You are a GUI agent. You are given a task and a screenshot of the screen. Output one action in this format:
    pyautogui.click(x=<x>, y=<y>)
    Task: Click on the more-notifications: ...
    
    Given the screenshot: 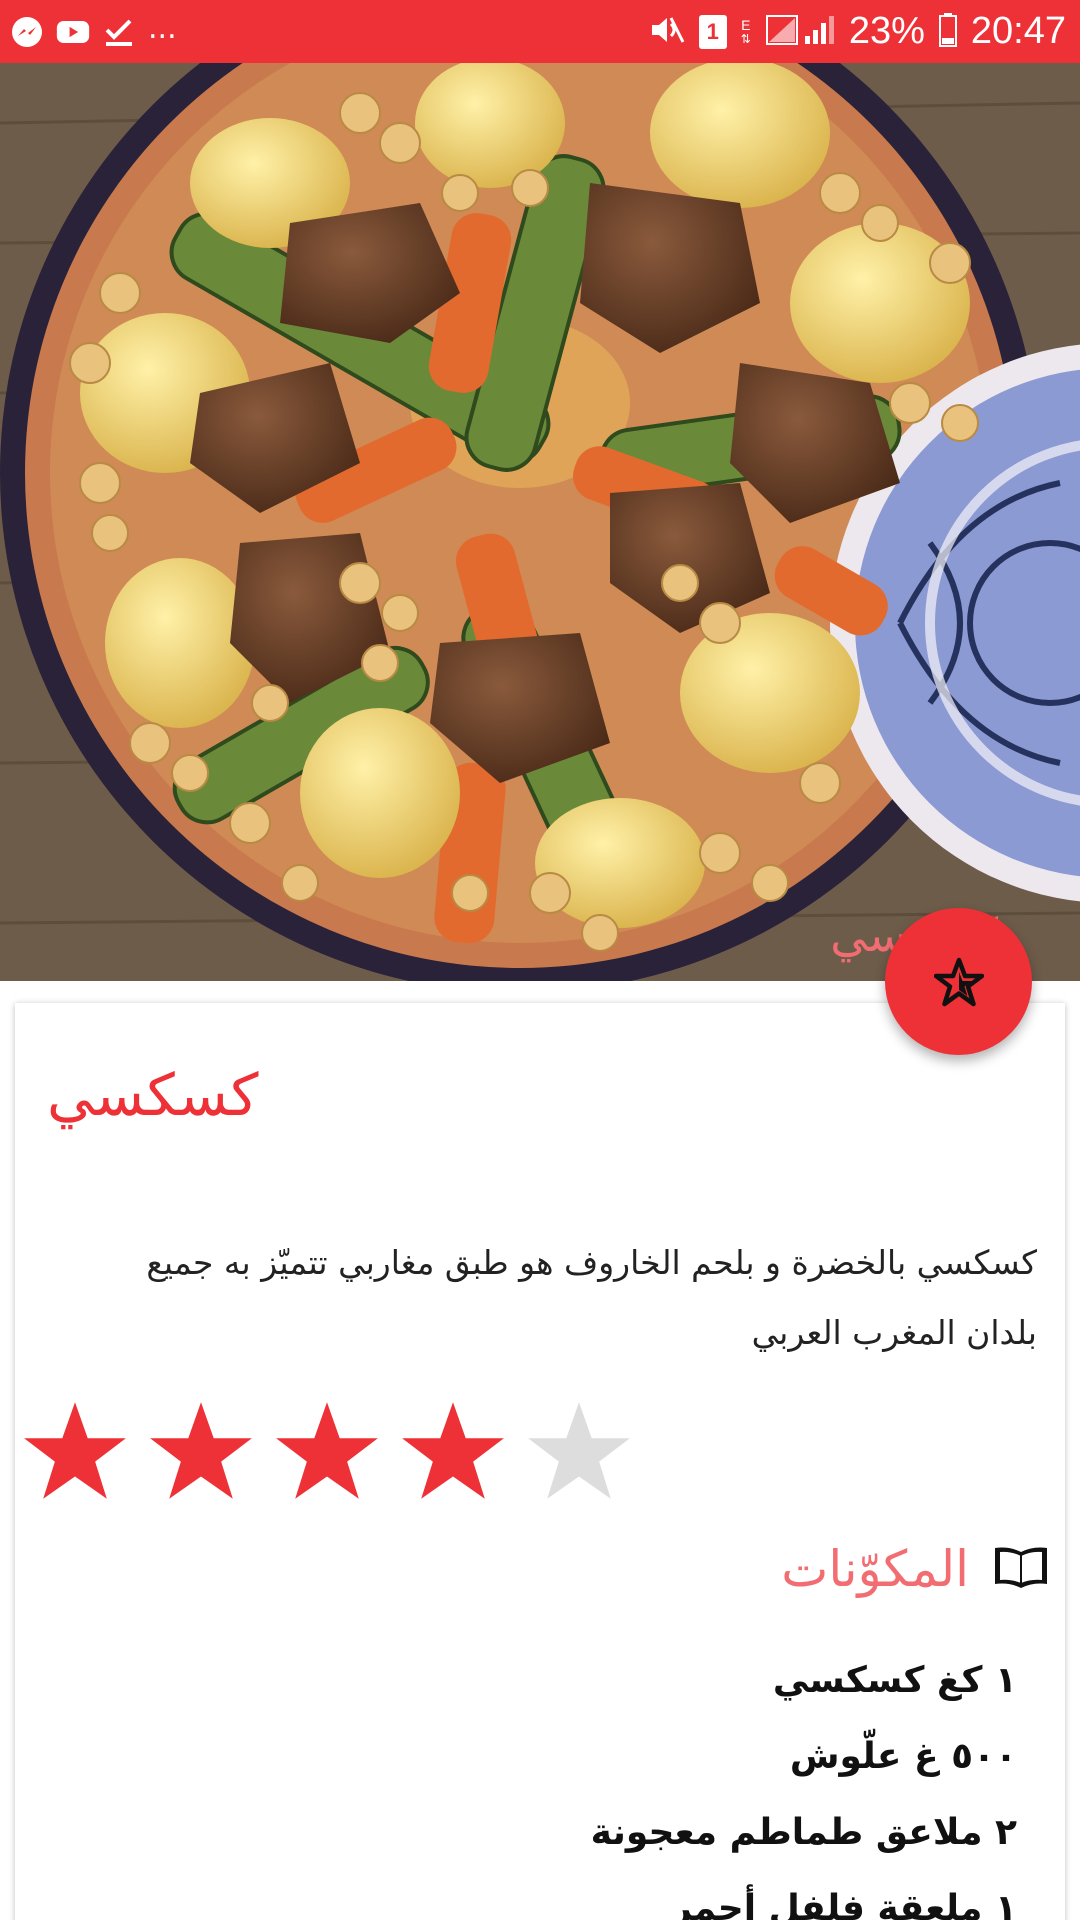 What is the action you would take?
    pyautogui.click(x=162, y=28)
    